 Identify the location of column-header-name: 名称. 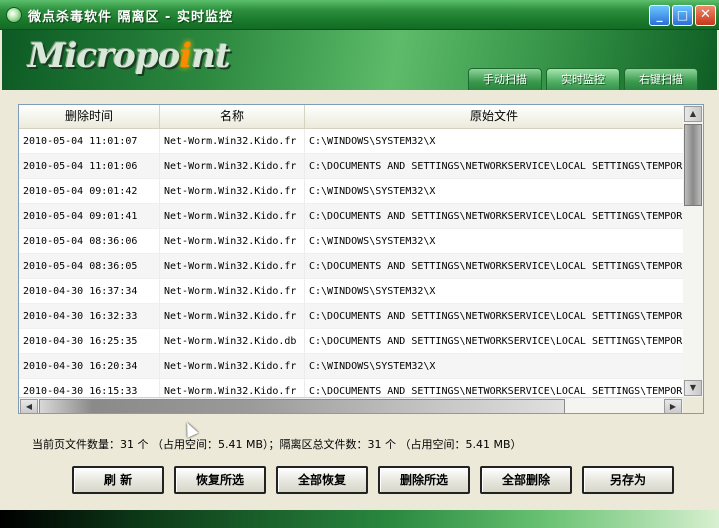
(232, 116).